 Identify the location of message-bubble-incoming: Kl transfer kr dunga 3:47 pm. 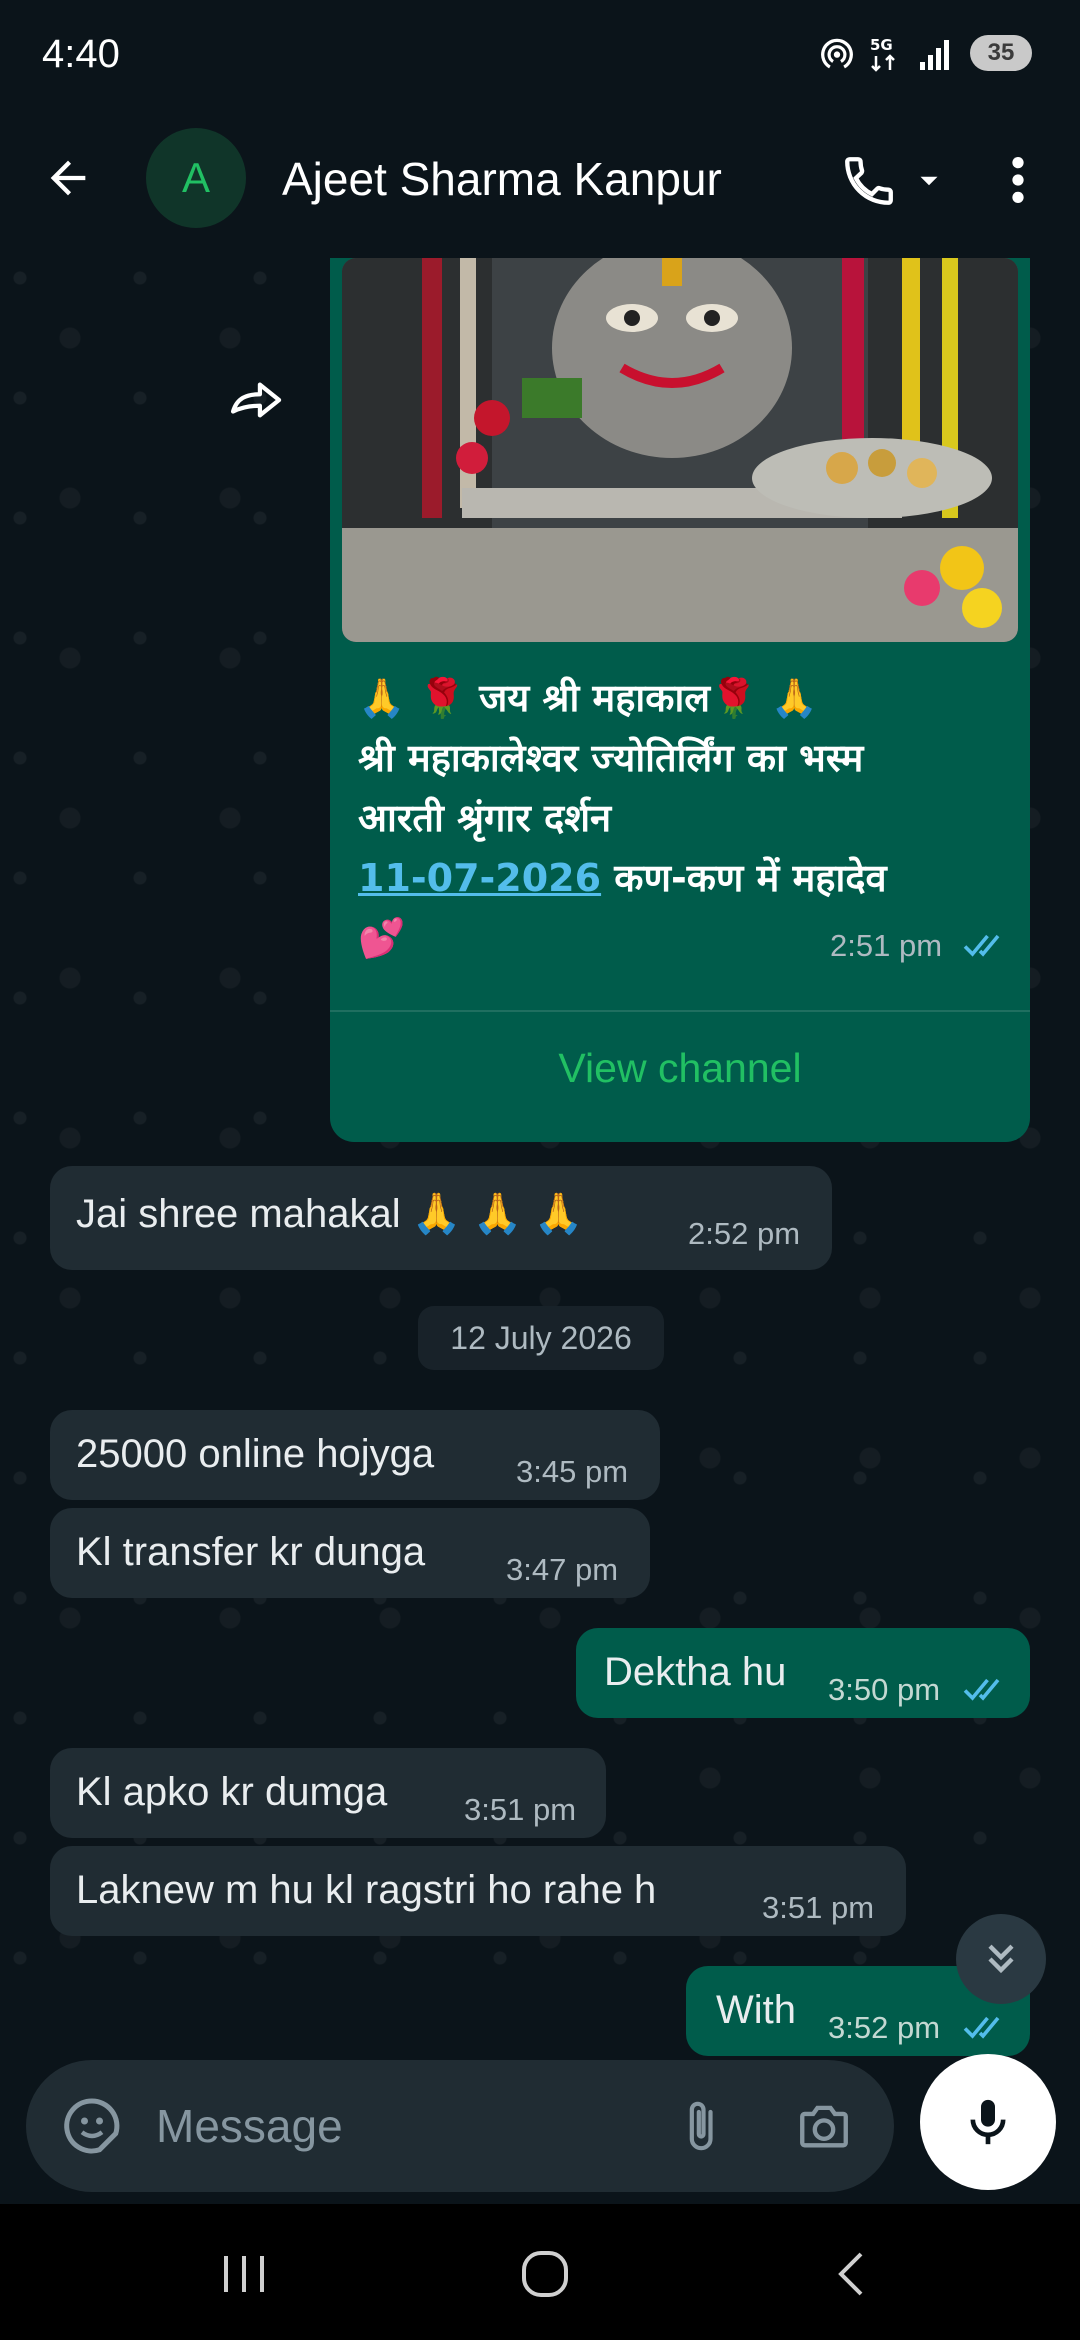
(350, 1553).